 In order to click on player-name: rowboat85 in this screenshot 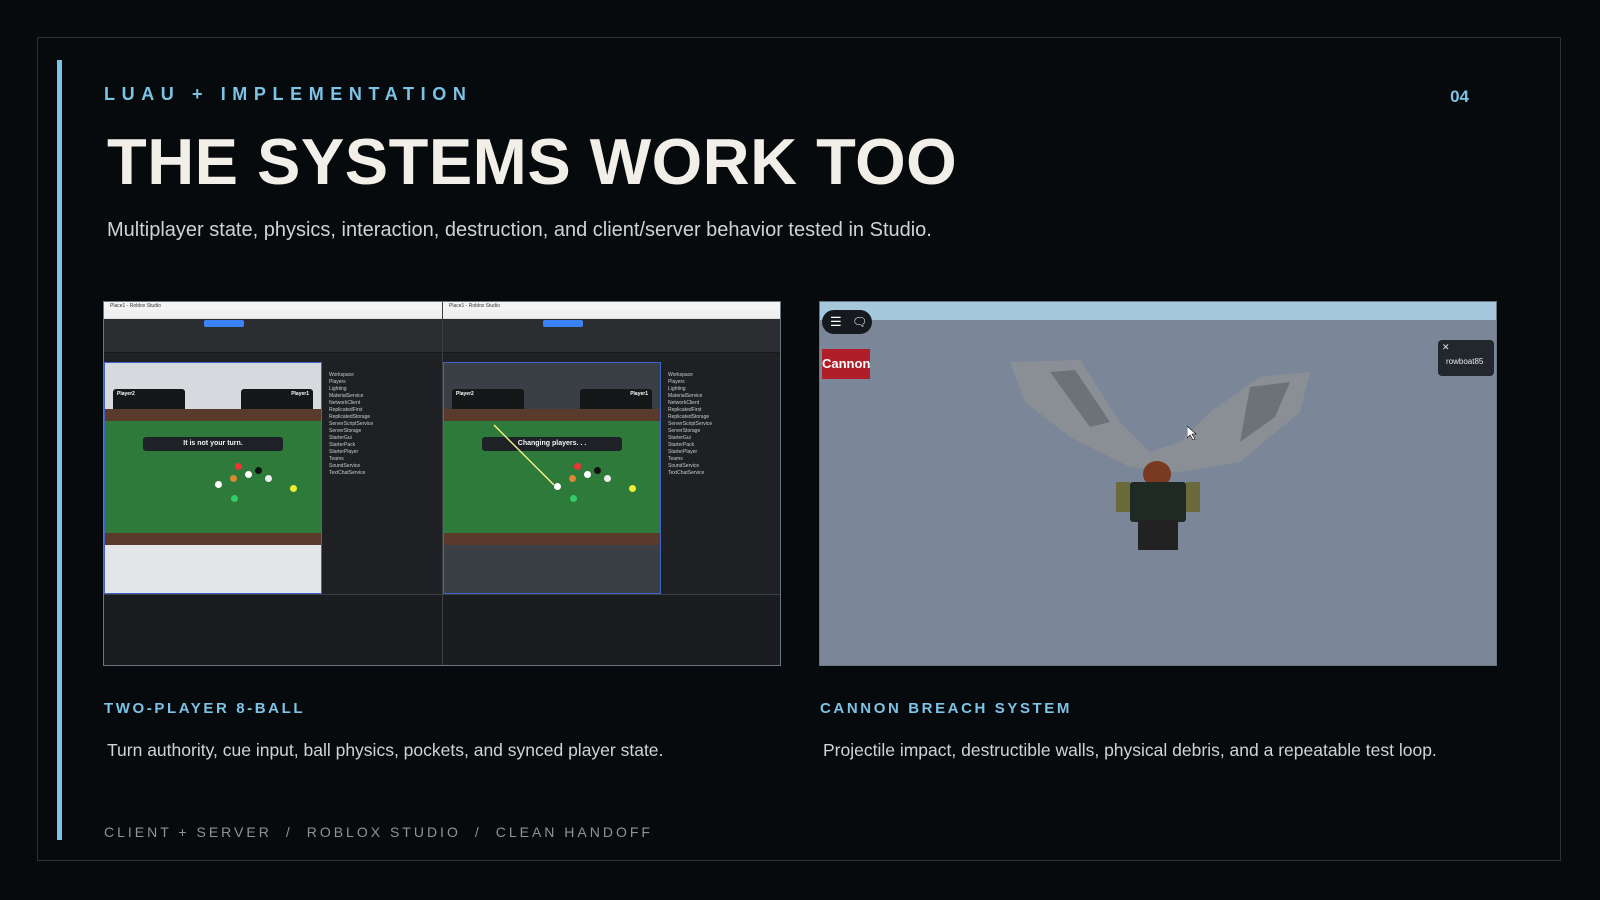, I will do `click(1465, 361)`.